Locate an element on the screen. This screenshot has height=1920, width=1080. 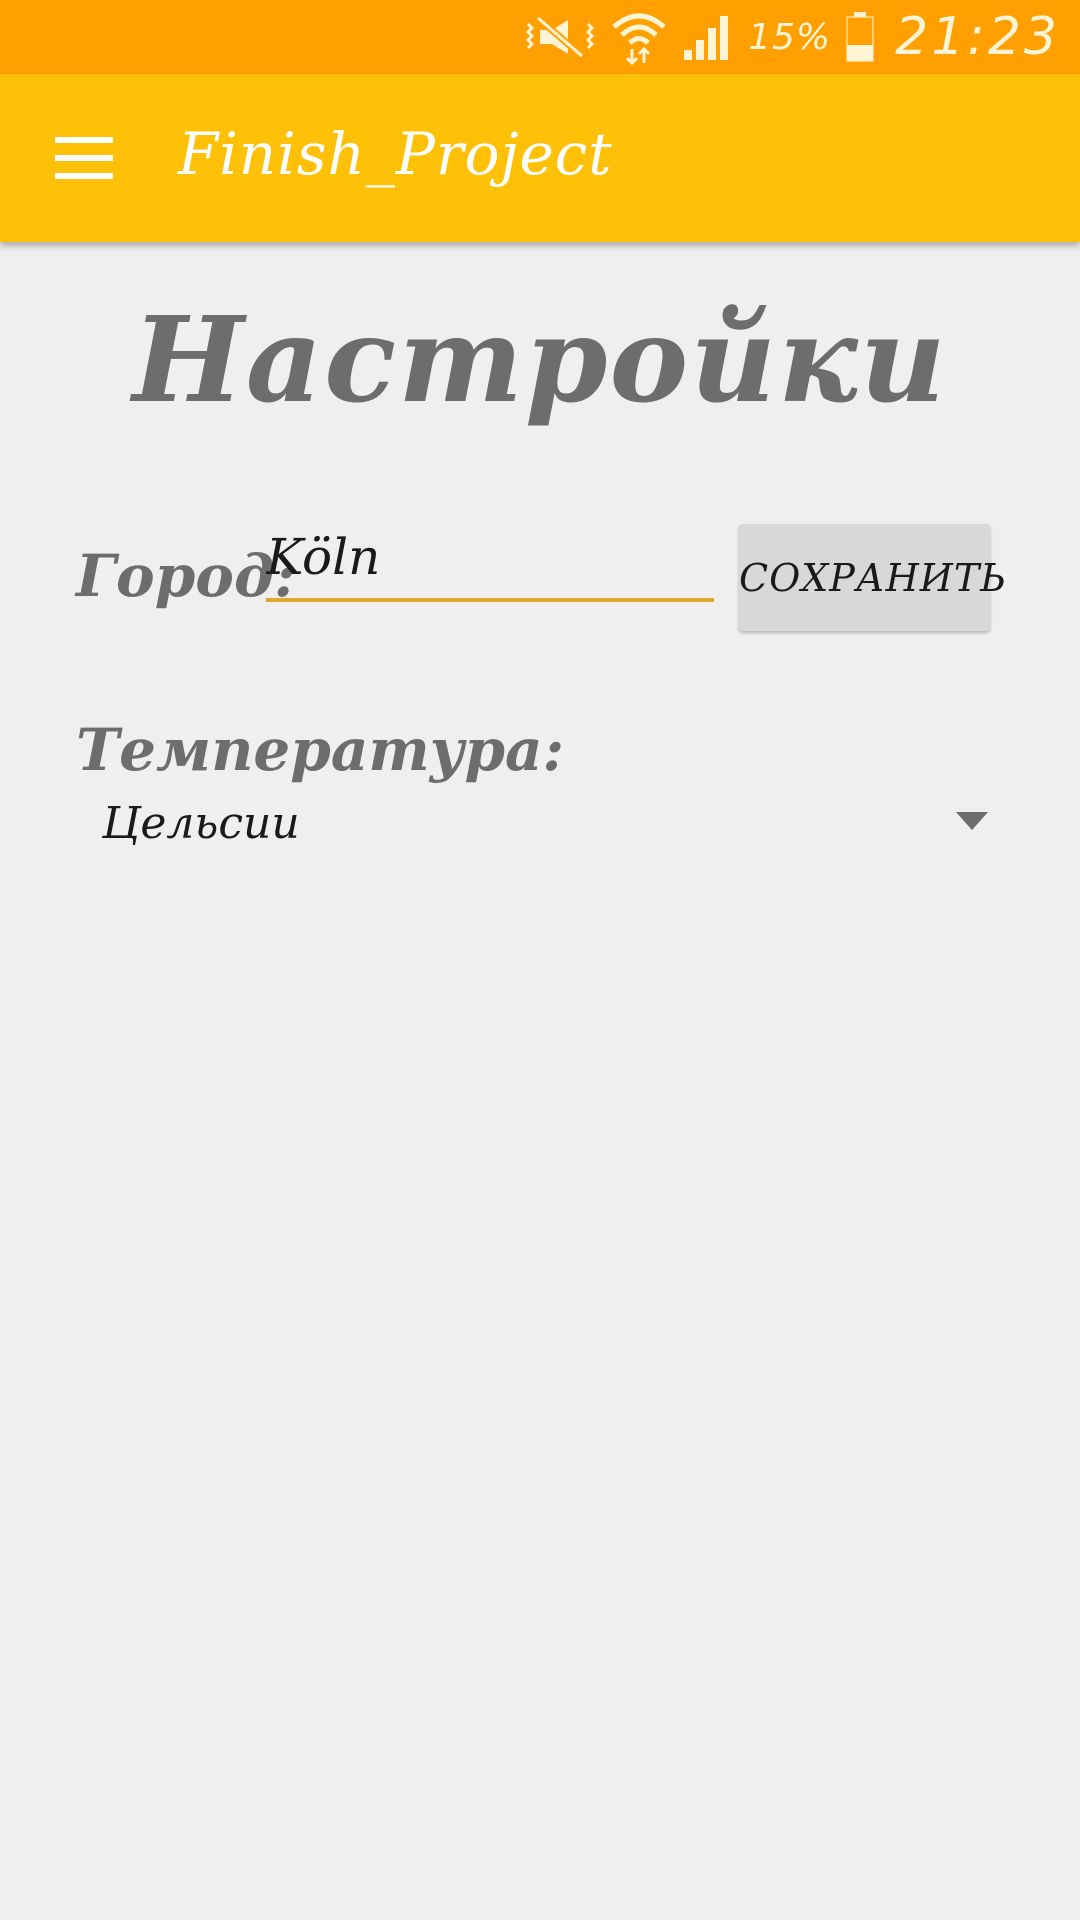
battery-percent: 15% is located at coordinates (790, 37).